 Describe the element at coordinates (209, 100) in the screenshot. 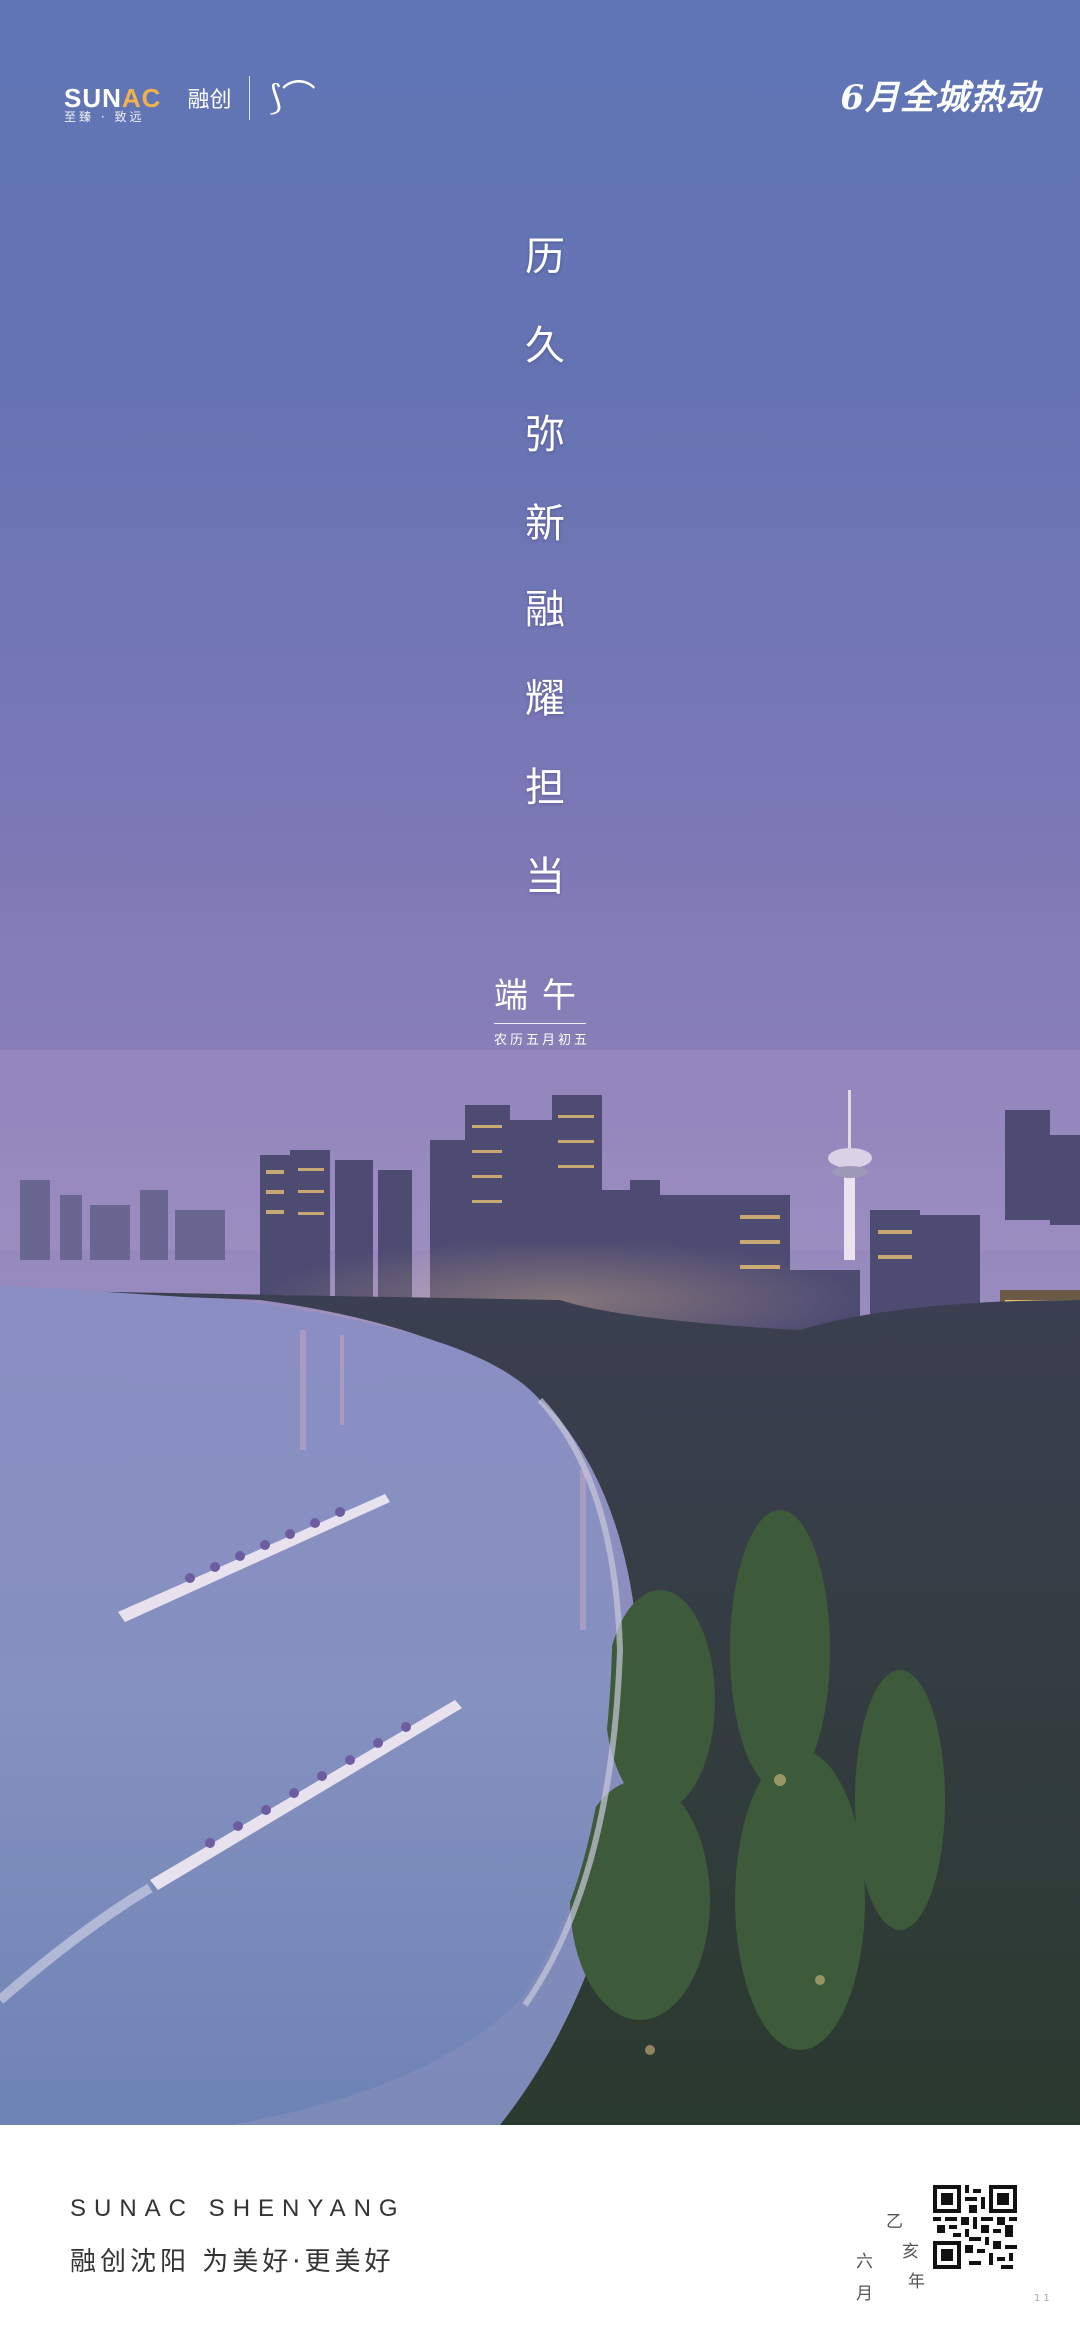

I see `brand-cn: 融创` at that location.